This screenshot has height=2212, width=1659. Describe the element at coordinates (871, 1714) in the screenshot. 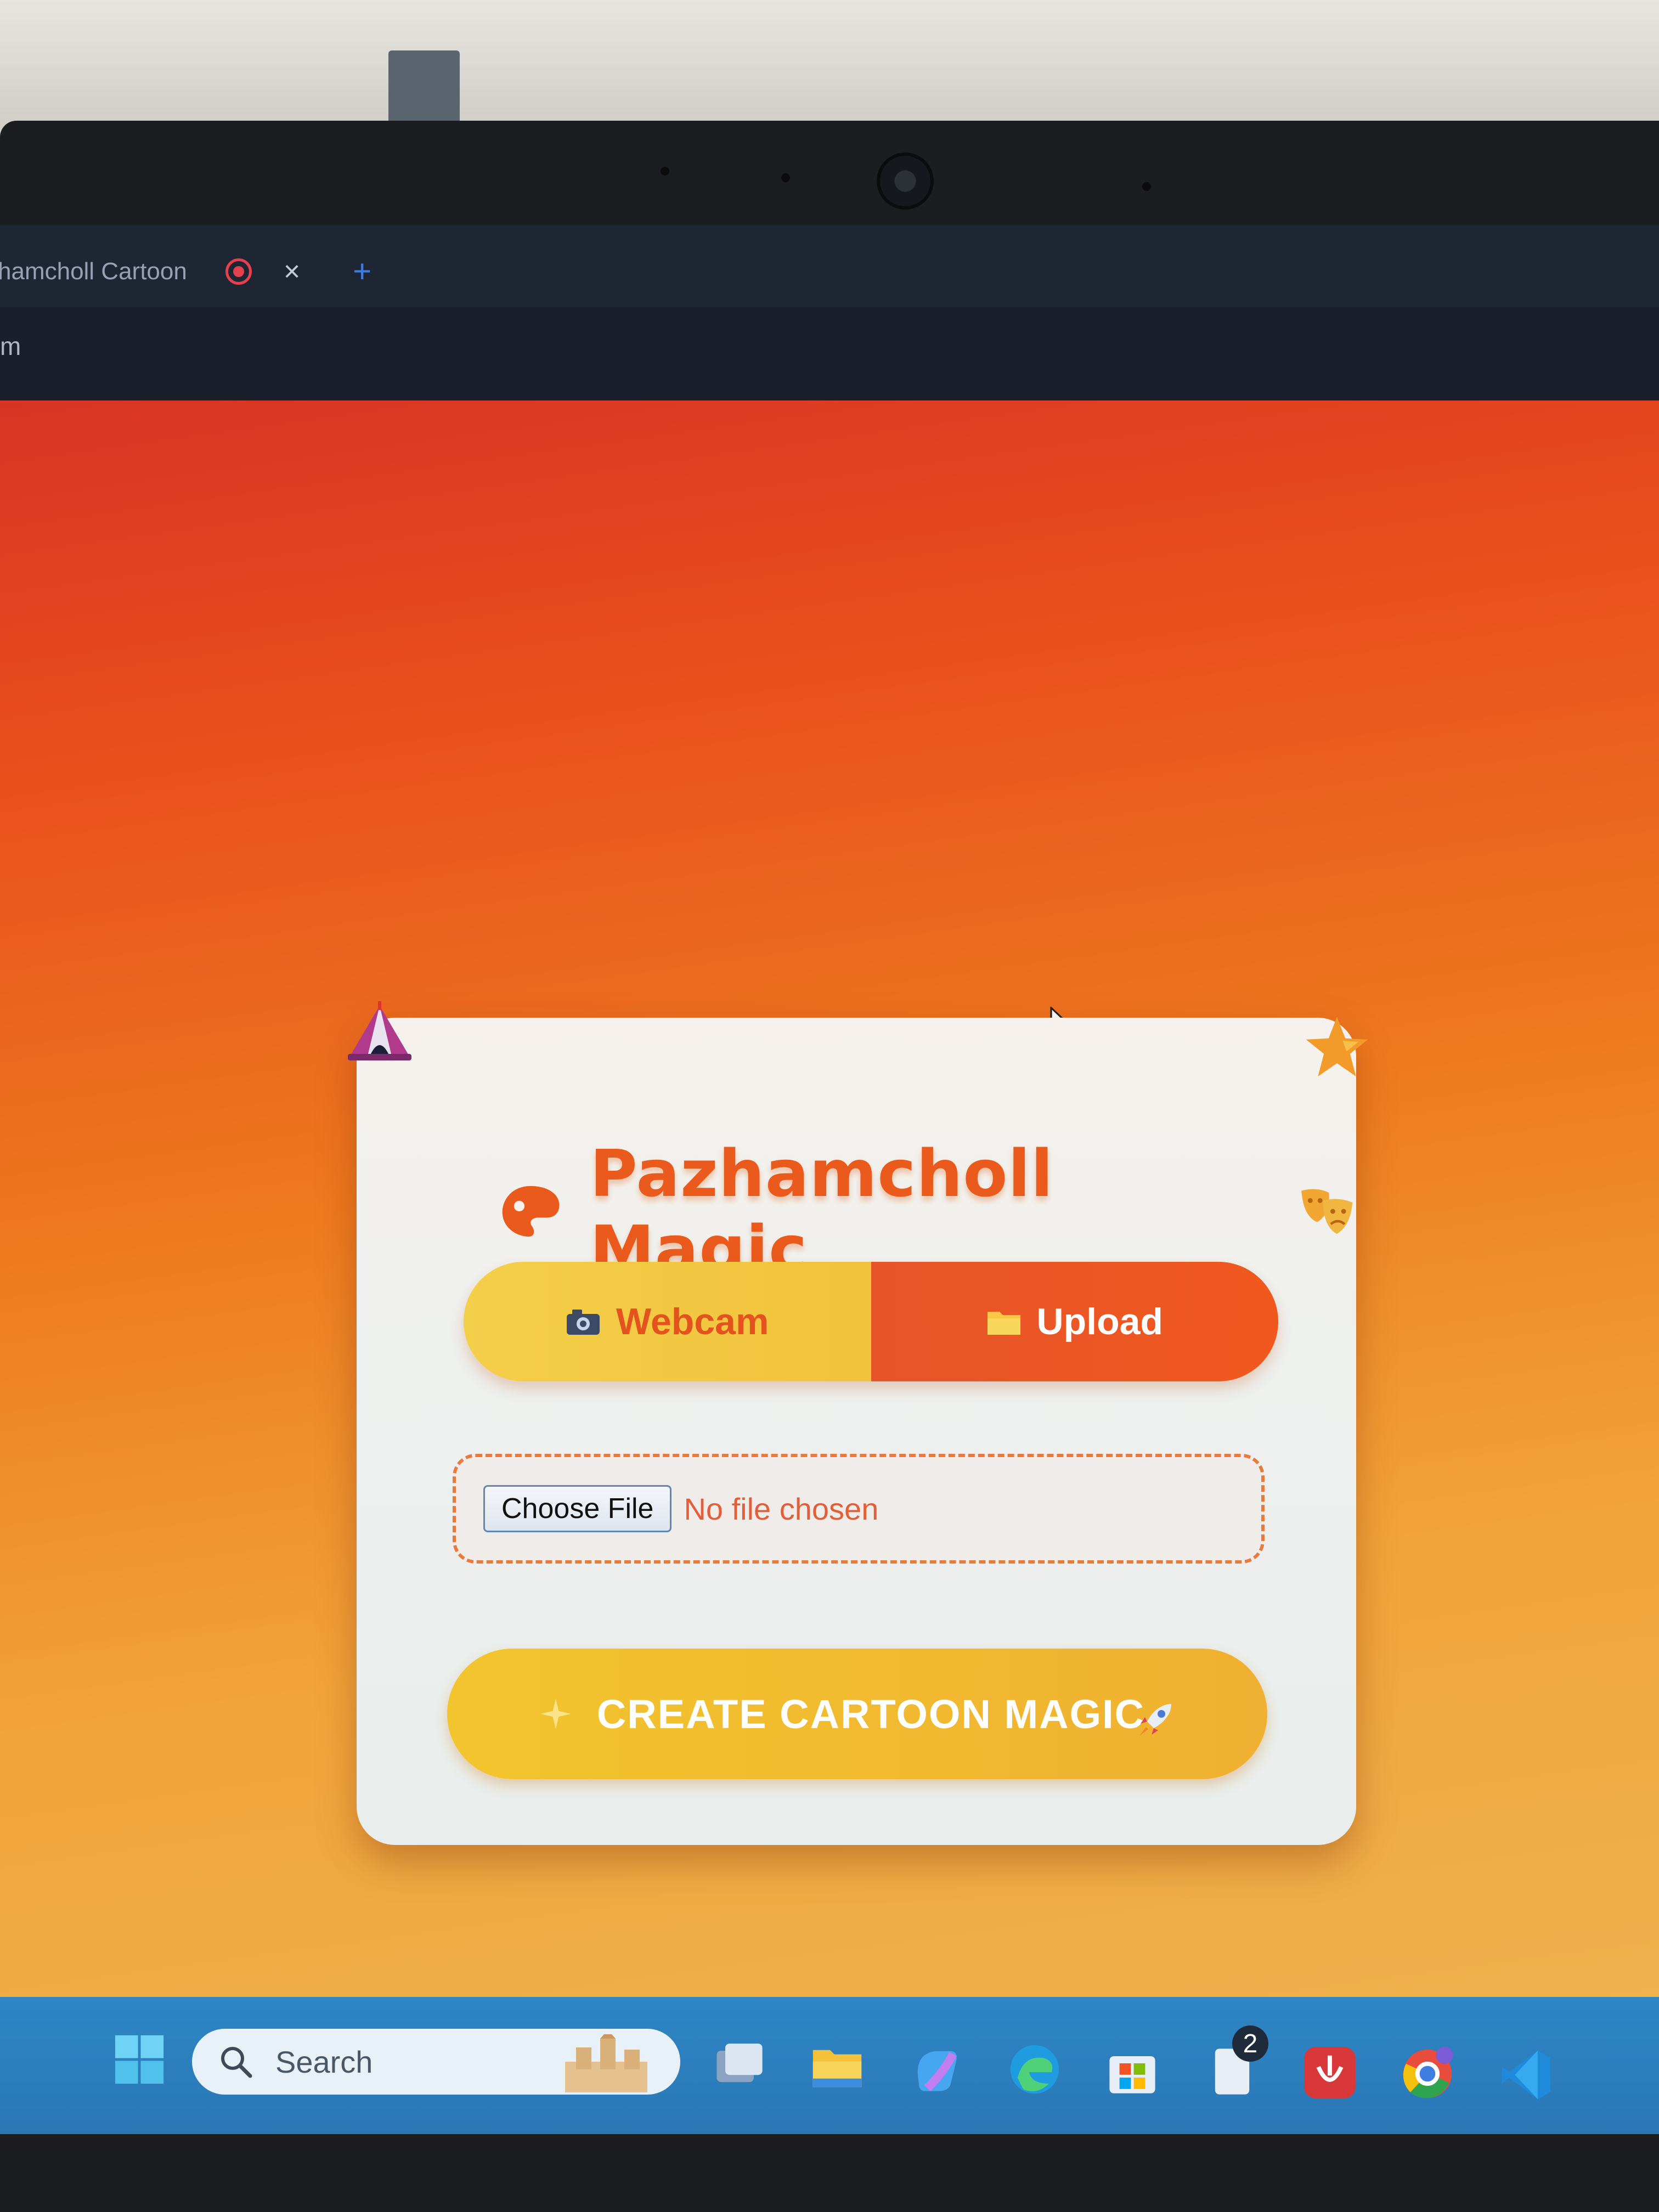

I see `create-cartoon-label: CREATE CARTOON MAGIC` at that location.